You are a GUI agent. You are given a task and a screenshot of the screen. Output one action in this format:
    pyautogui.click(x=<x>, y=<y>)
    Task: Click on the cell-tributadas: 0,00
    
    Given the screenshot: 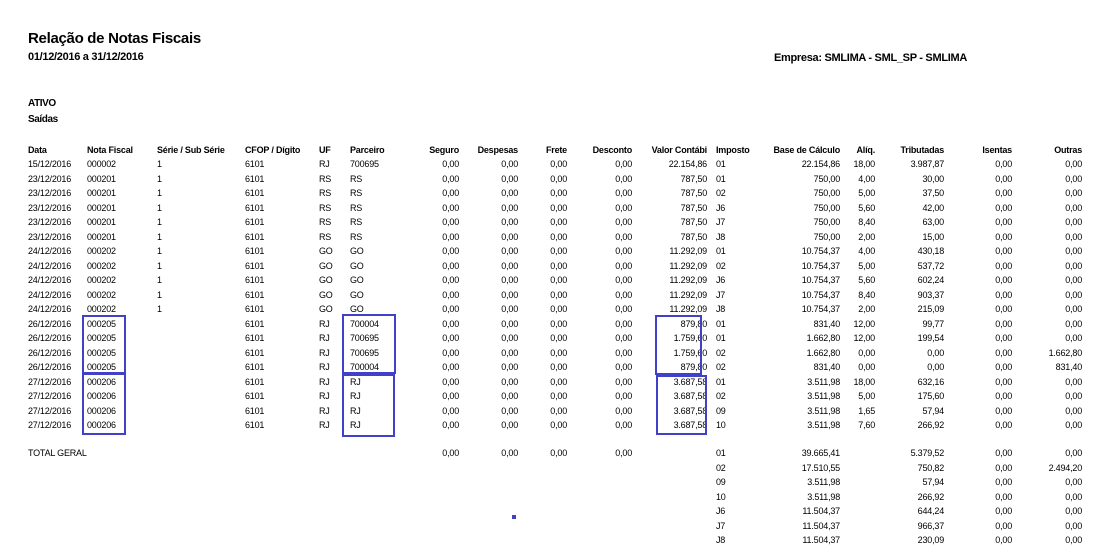 What is the action you would take?
    pyautogui.click(x=935, y=352)
    